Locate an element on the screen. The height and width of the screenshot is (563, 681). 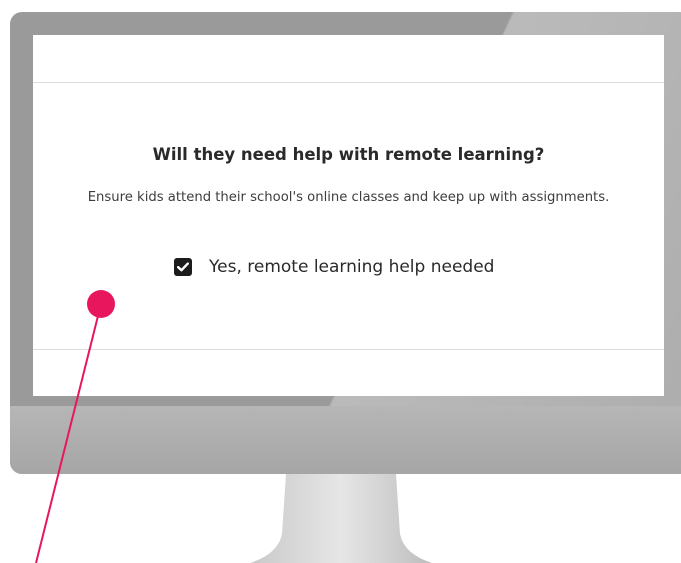
remote-learning-option: Yes, remote learning help needed is located at coordinates (334, 267).